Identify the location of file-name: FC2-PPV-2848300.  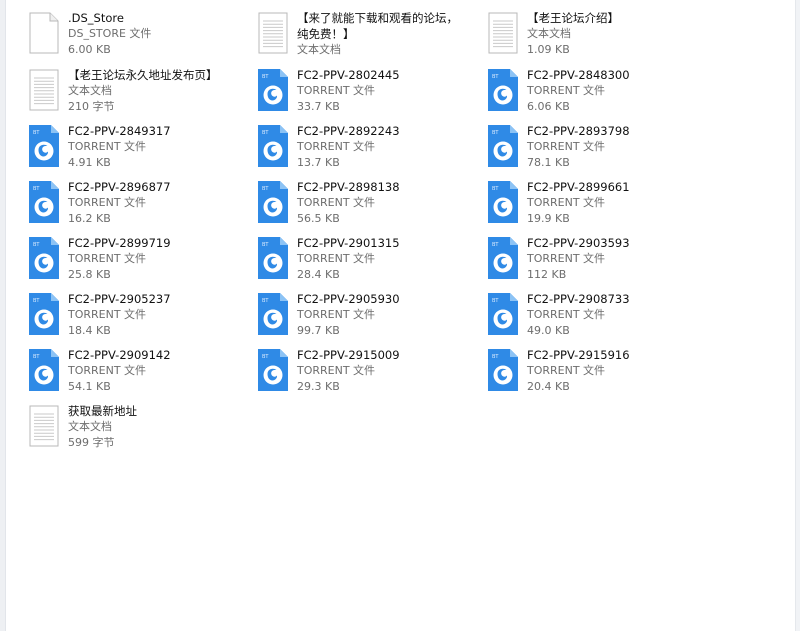
(578, 75).